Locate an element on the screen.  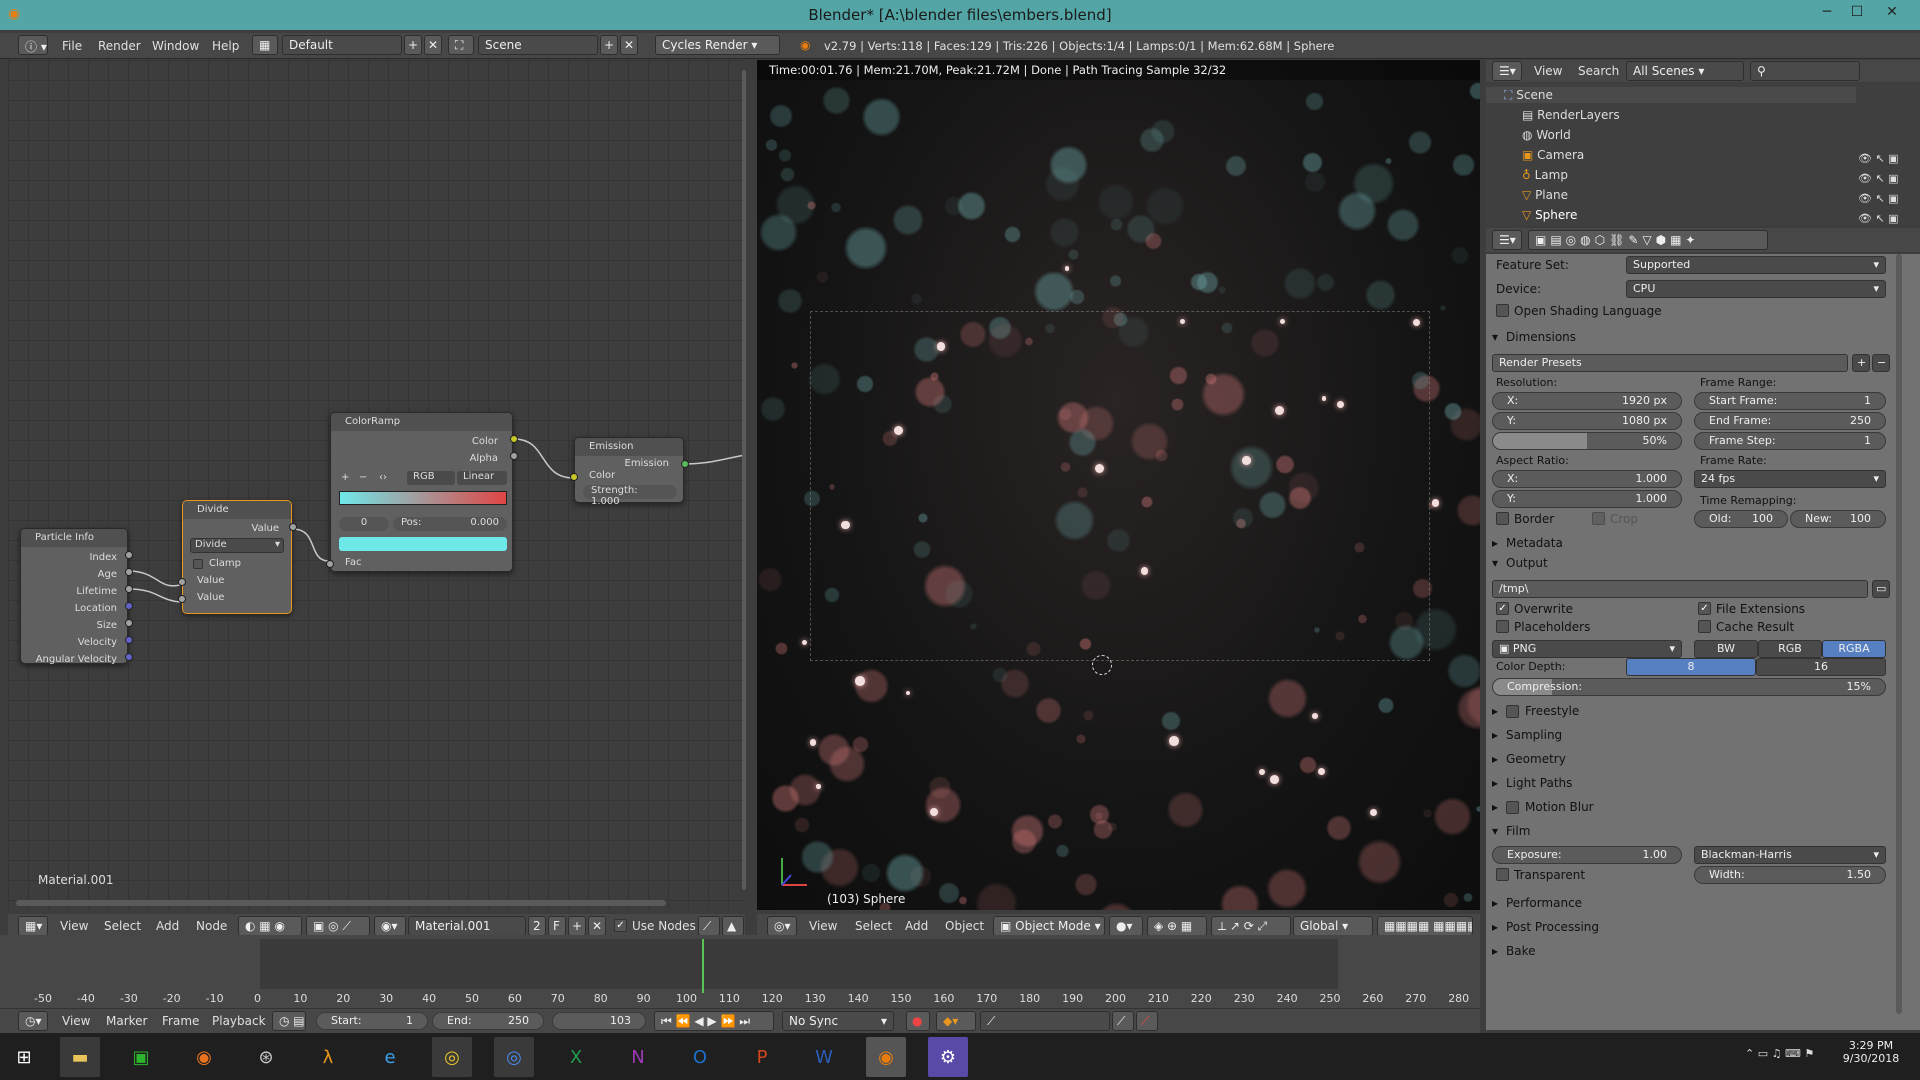
shader-type-icons: ◐ ▦ ◉ is located at coordinates (270, 926).